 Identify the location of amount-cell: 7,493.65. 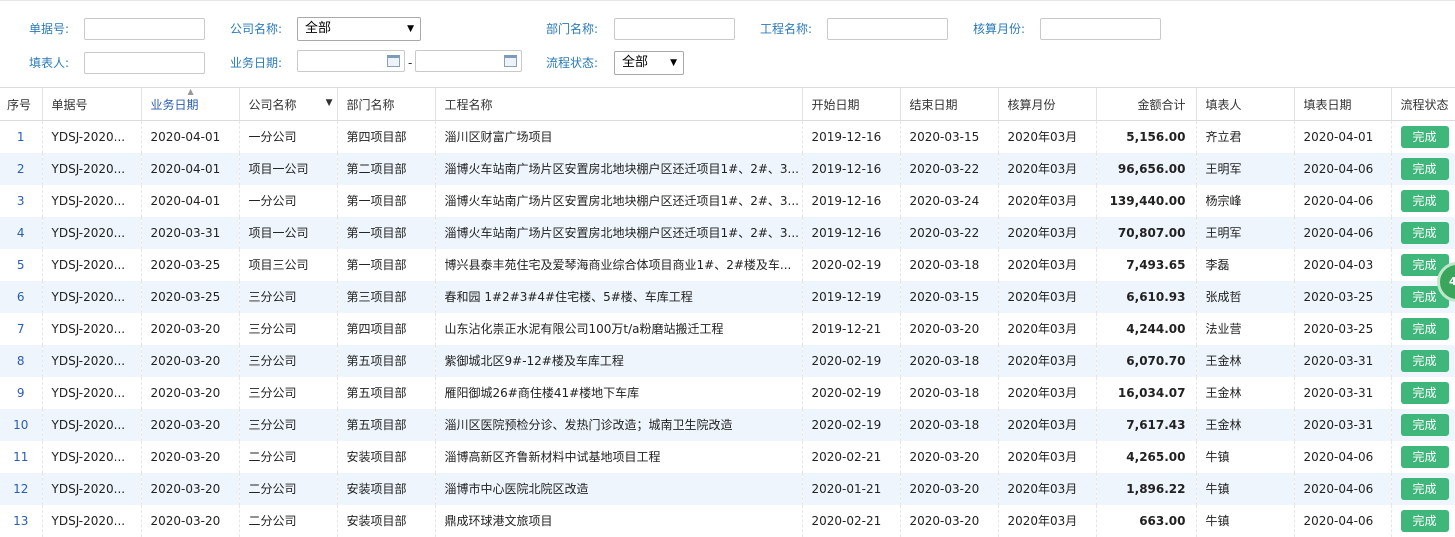
(1145, 264).